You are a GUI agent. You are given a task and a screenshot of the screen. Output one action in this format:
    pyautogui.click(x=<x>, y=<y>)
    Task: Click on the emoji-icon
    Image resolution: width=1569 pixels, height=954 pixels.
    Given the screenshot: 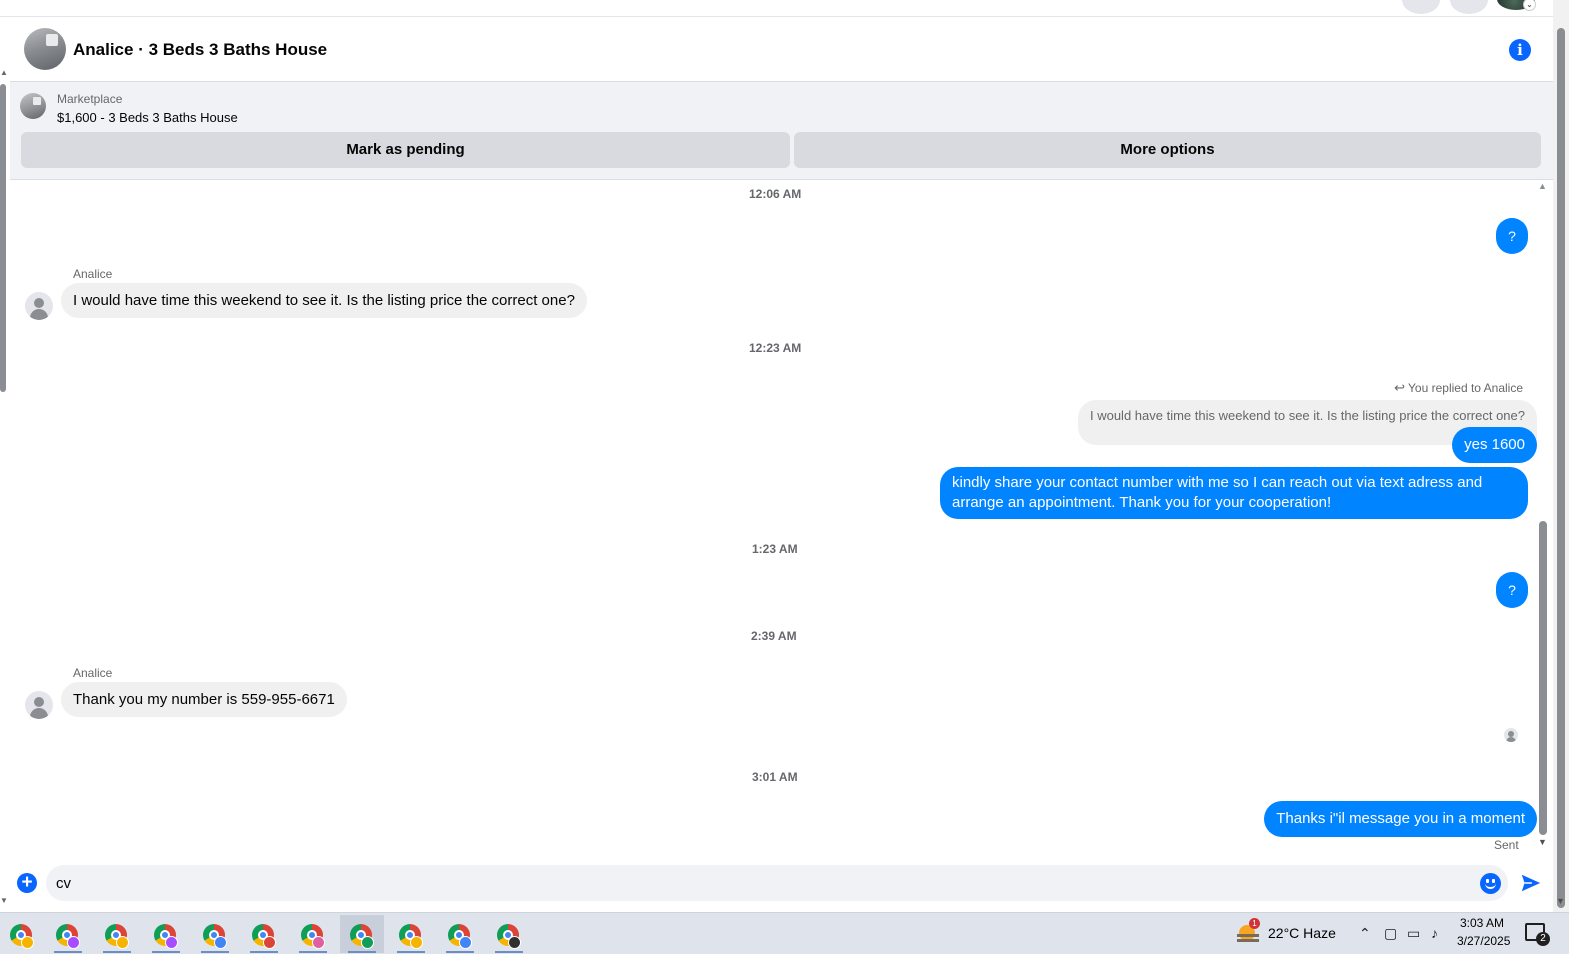 What is the action you would take?
    pyautogui.click(x=1490, y=883)
    